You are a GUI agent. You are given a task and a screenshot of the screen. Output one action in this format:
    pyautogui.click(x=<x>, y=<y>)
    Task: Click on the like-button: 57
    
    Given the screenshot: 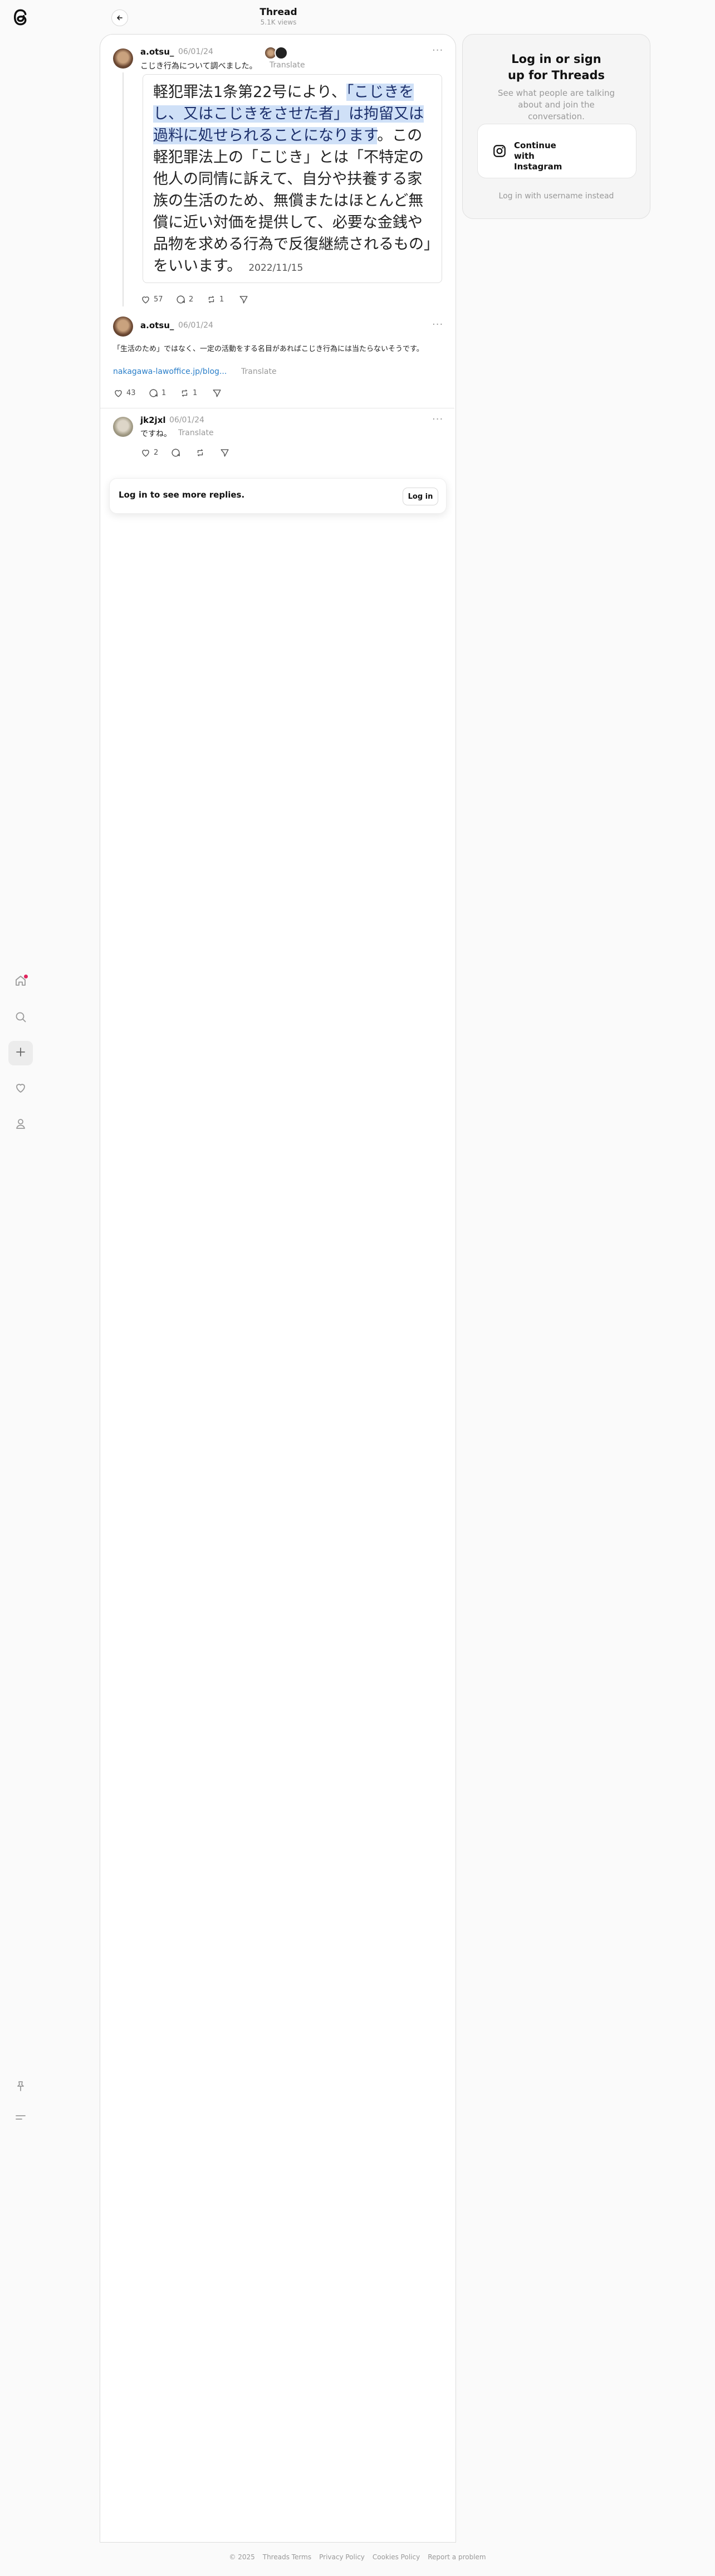 What is the action you would take?
    pyautogui.click(x=151, y=300)
    